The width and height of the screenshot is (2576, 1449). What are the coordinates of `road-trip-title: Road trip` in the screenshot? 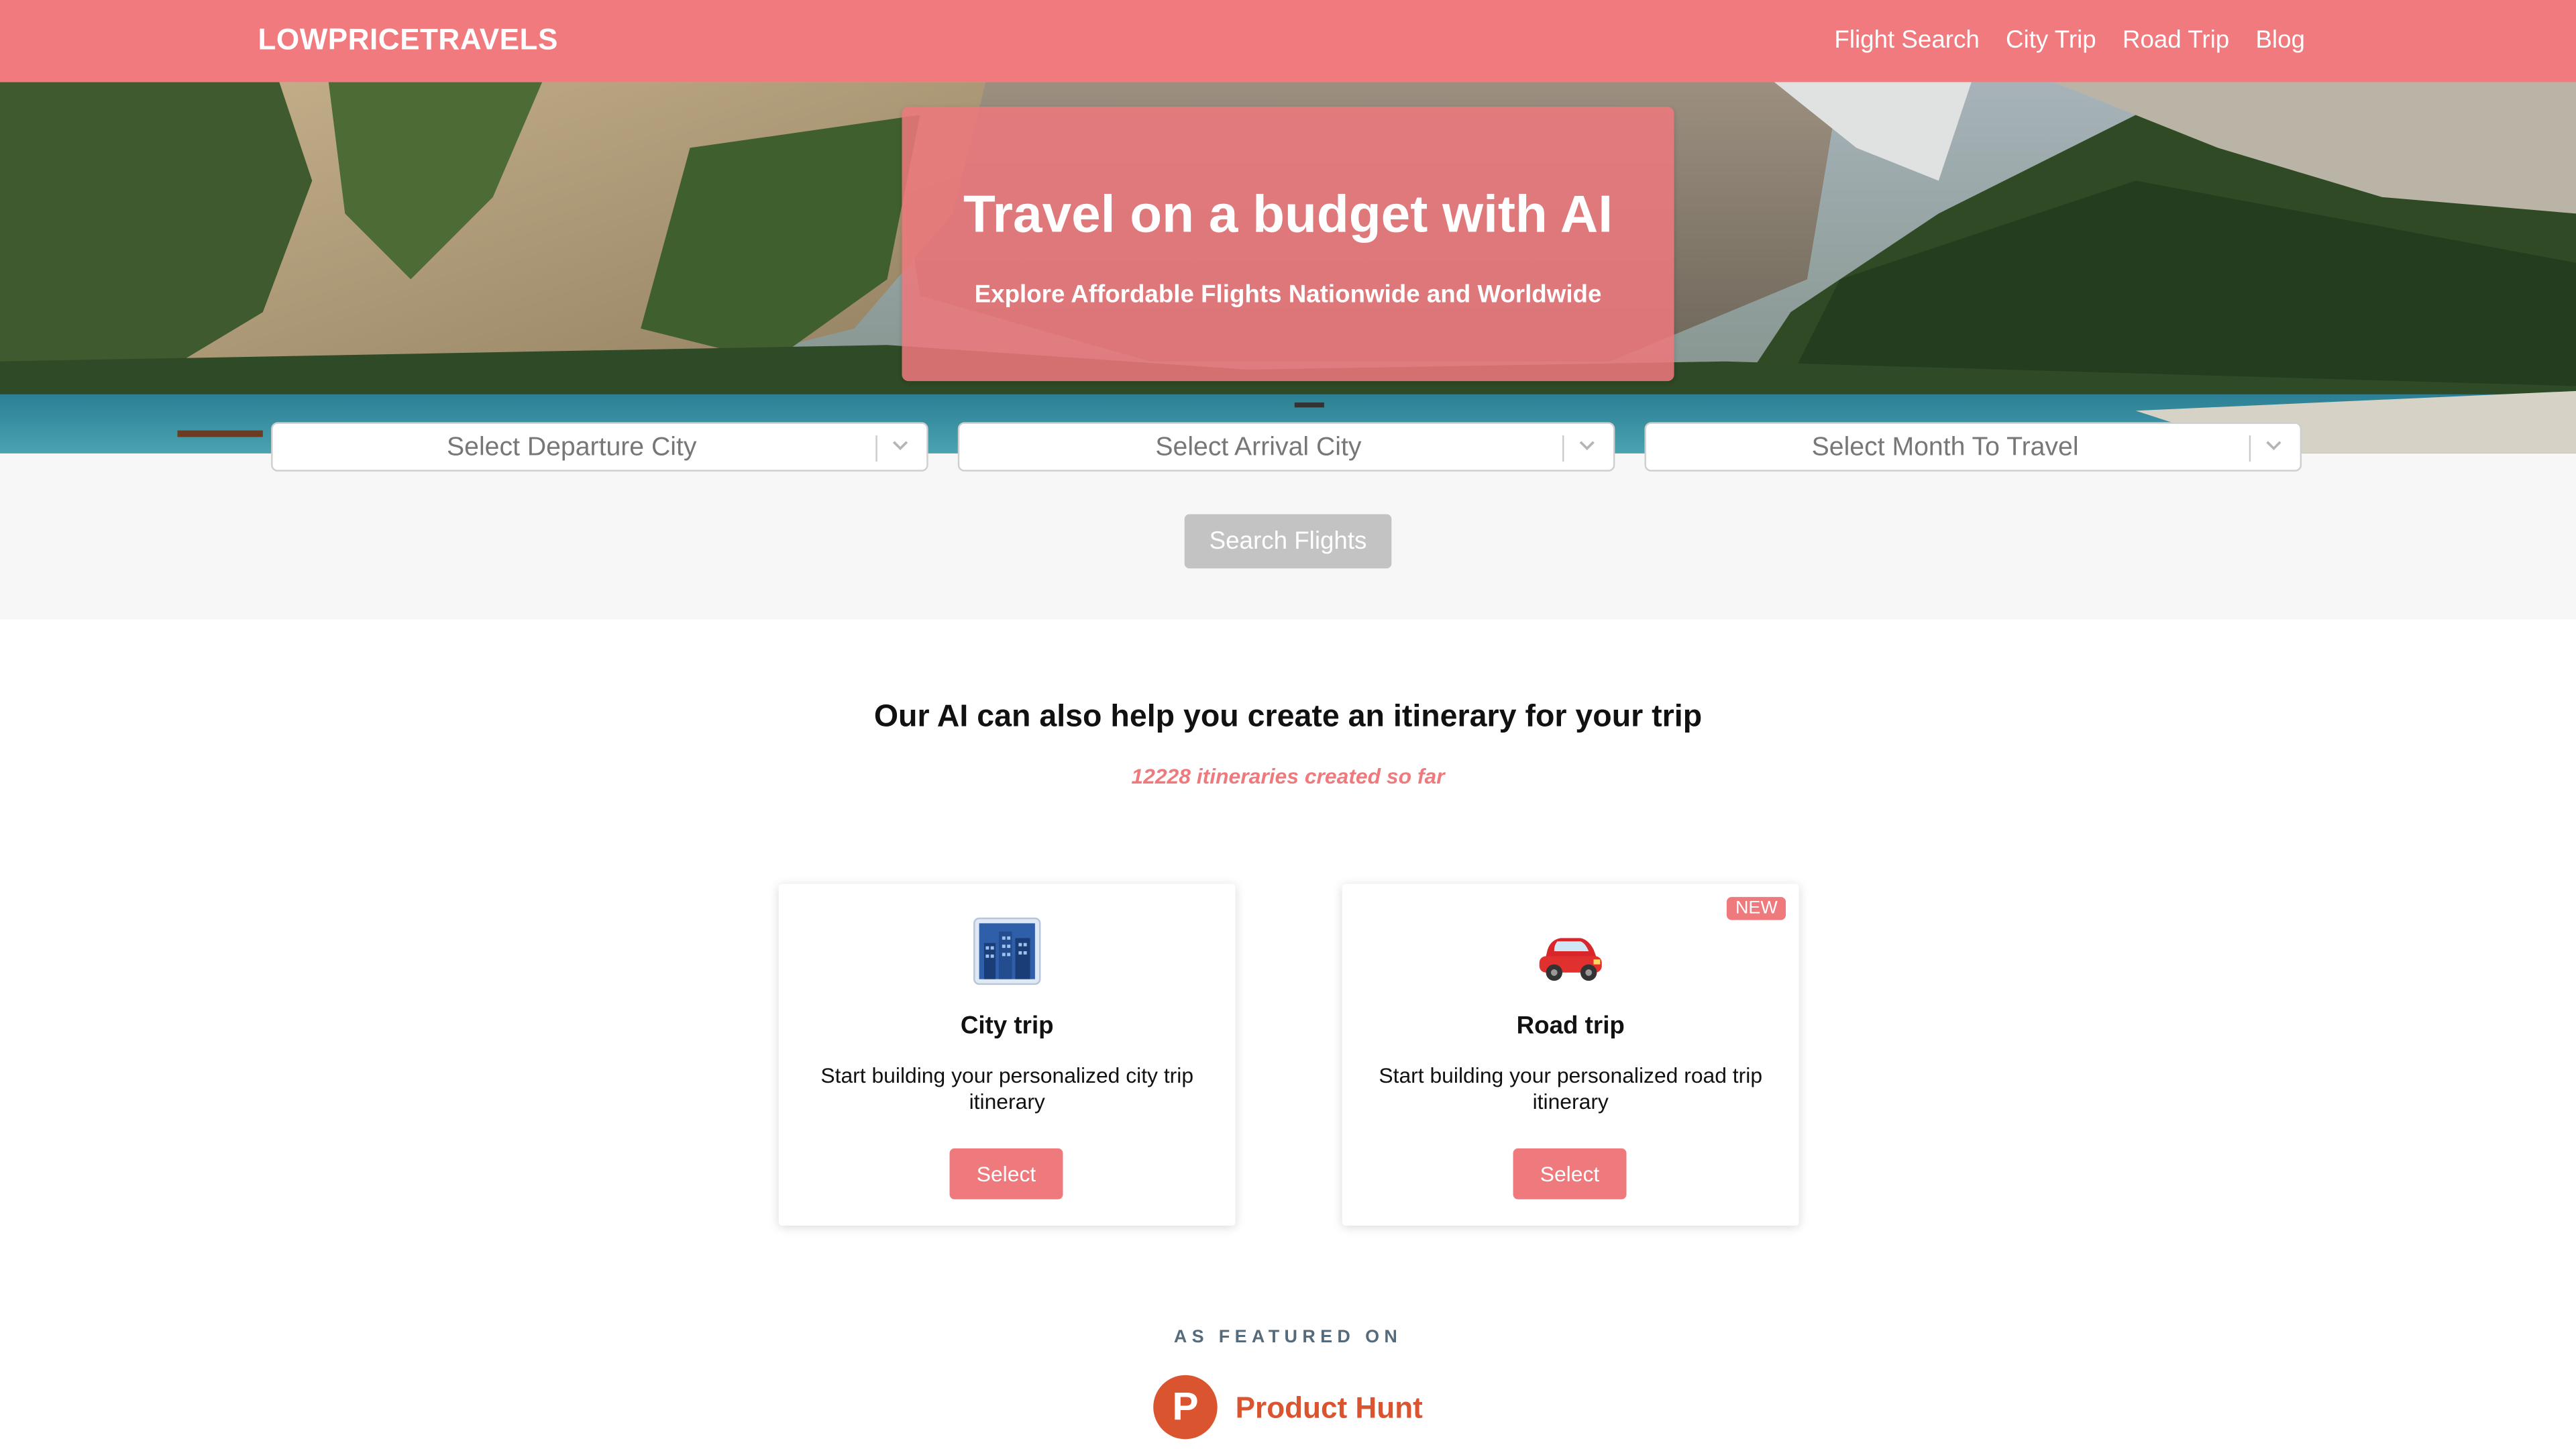 It's located at (1570, 1026).